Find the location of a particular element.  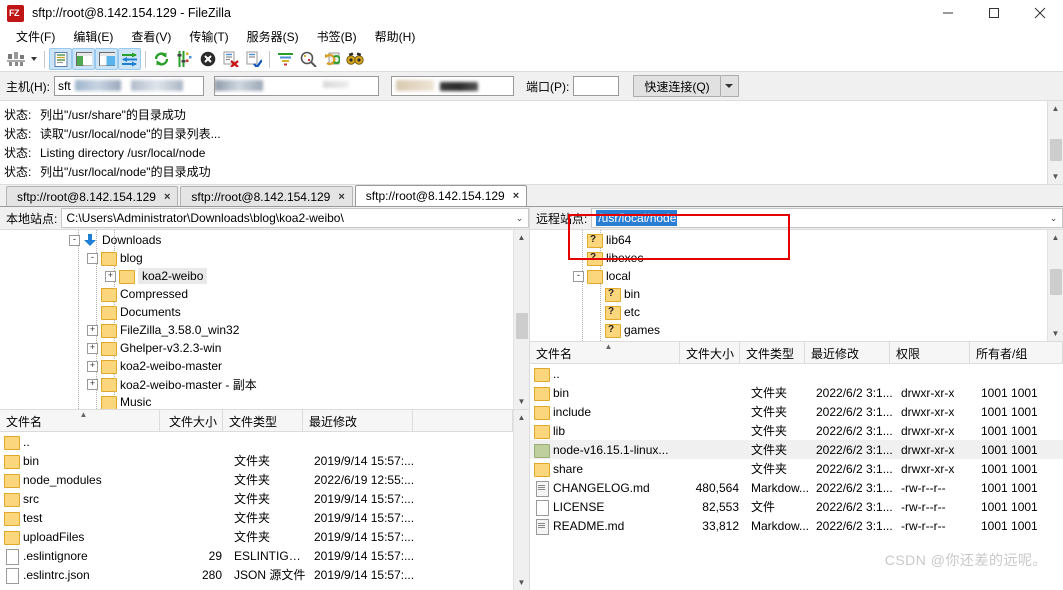

remote-tree-items: lib64 libexec - local is located at coordinates (788, 285).